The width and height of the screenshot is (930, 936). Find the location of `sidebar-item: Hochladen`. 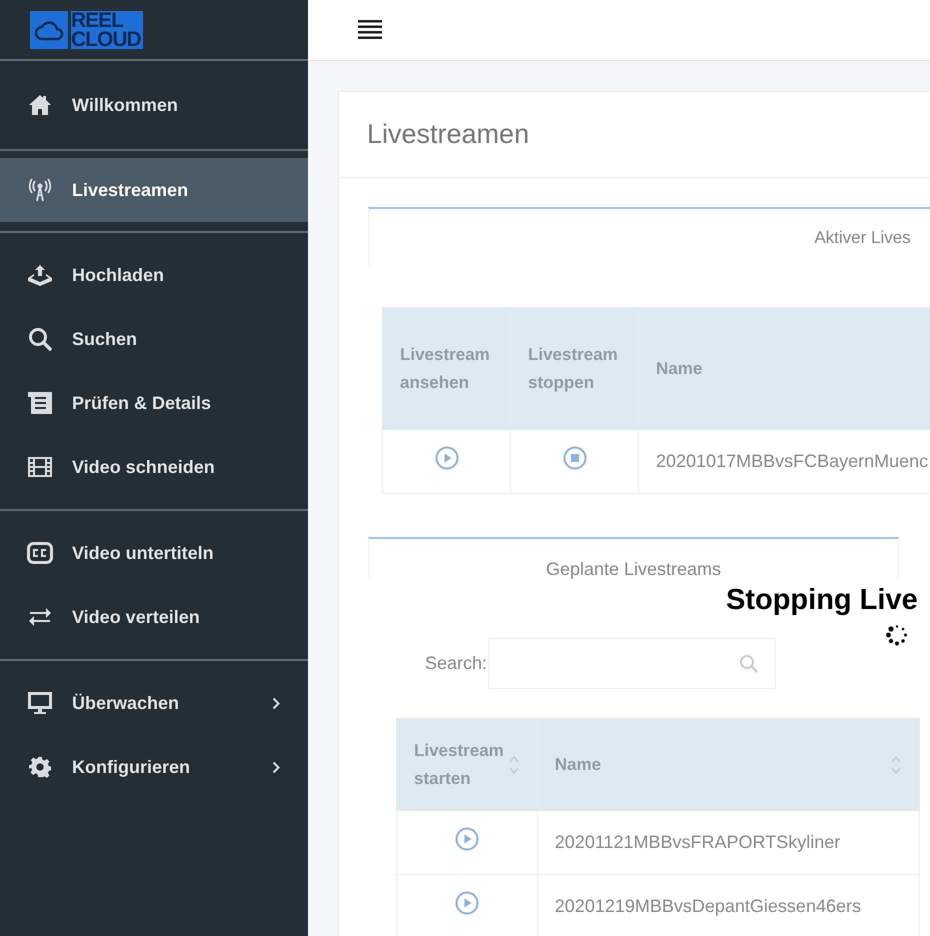

sidebar-item: Hochladen is located at coordinates (154, 275).